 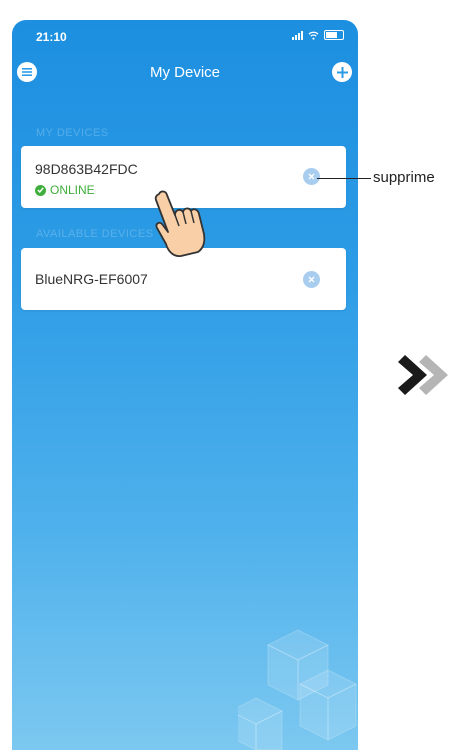 What do you see at coordinates (404, 177) in the screenshot?
I see `callout-label: supprime` at bounding box center [404, 177].